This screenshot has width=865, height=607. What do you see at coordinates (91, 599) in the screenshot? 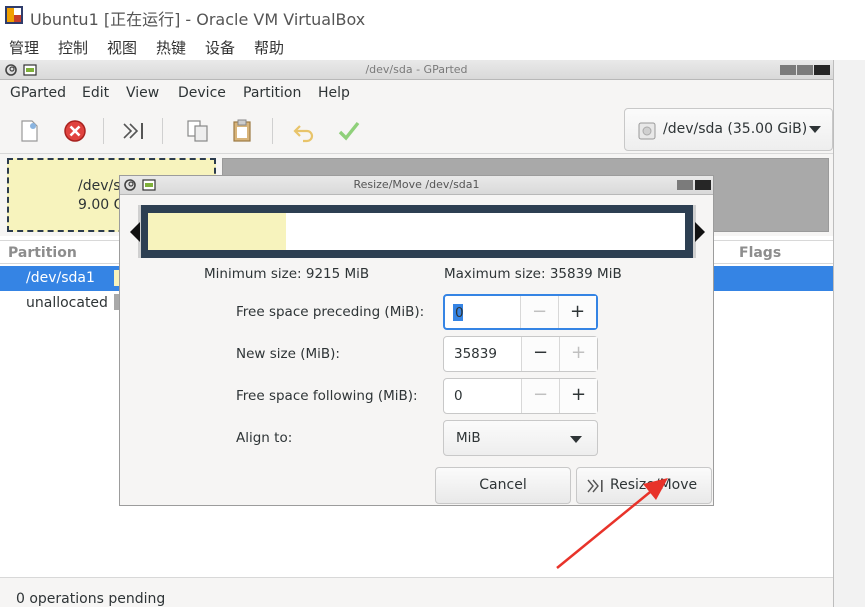
I see `status-text: 0 operations pending` at bounding box center [91, 599].